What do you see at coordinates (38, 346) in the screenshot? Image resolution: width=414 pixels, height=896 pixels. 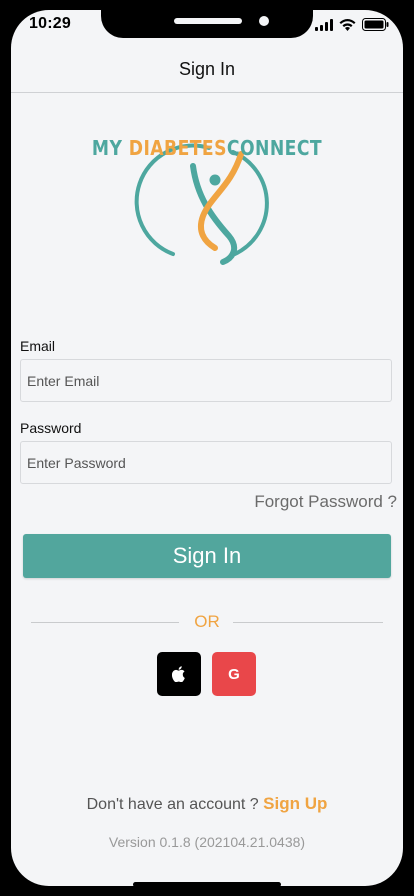 I see `email-label: Email` at bounding box center [38, 346].